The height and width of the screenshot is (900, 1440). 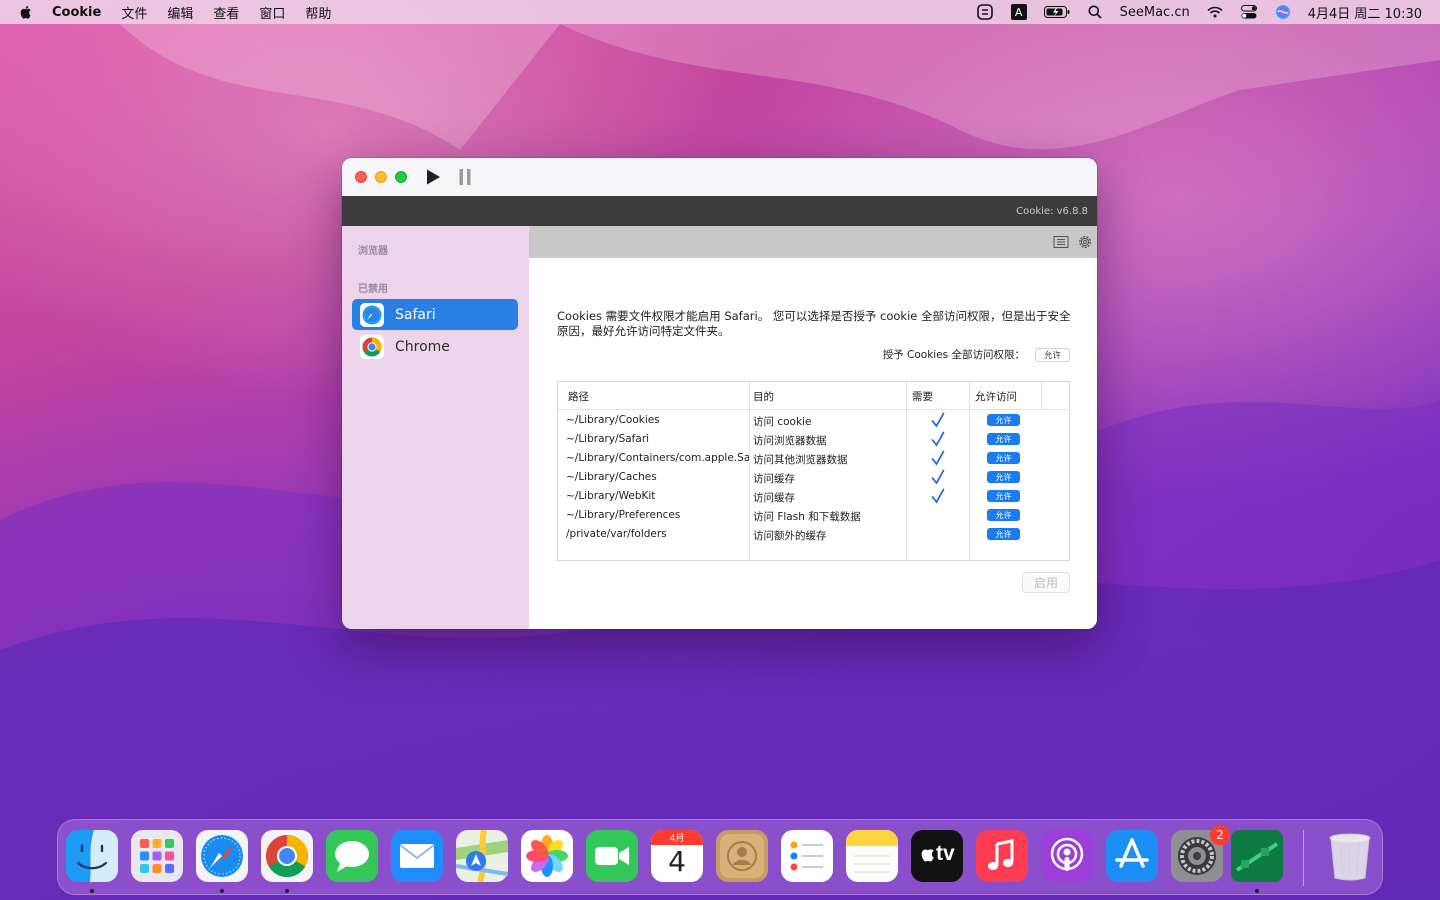 I want to click on column-divider, so click(x=1041, y=396).